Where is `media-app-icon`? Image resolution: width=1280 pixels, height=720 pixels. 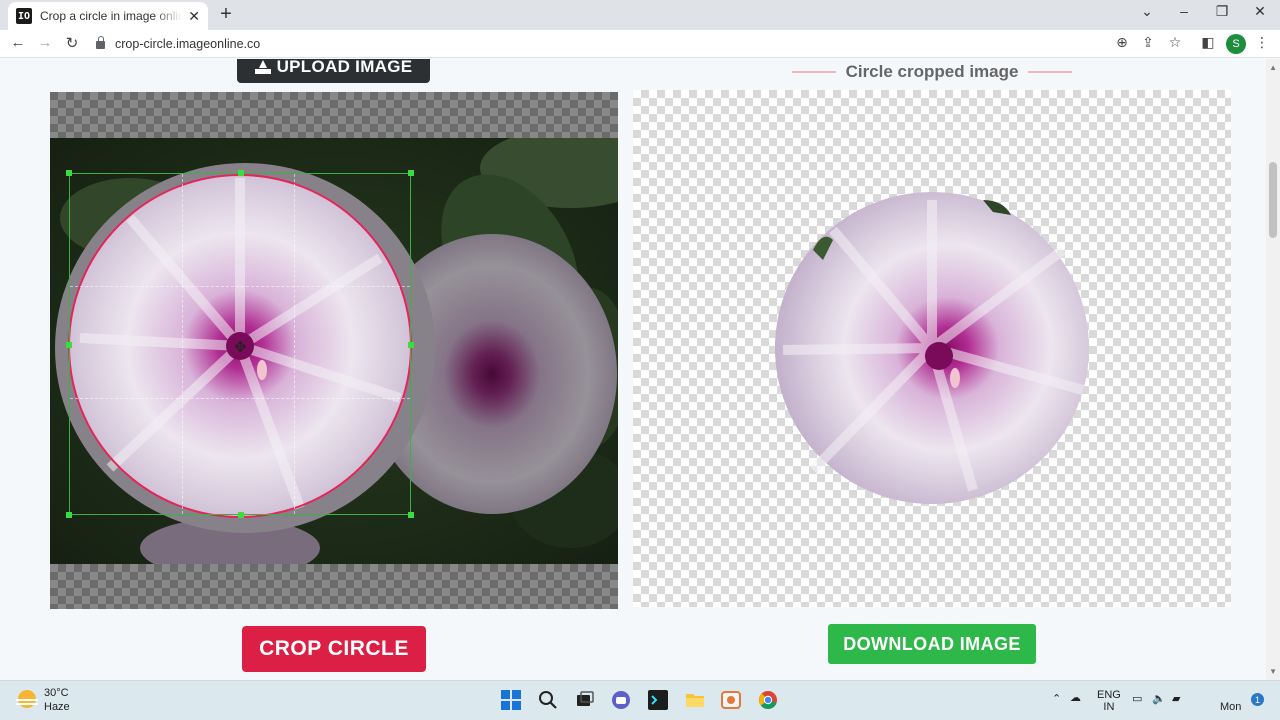
media-app-icon is located at coordinates (731, 700).